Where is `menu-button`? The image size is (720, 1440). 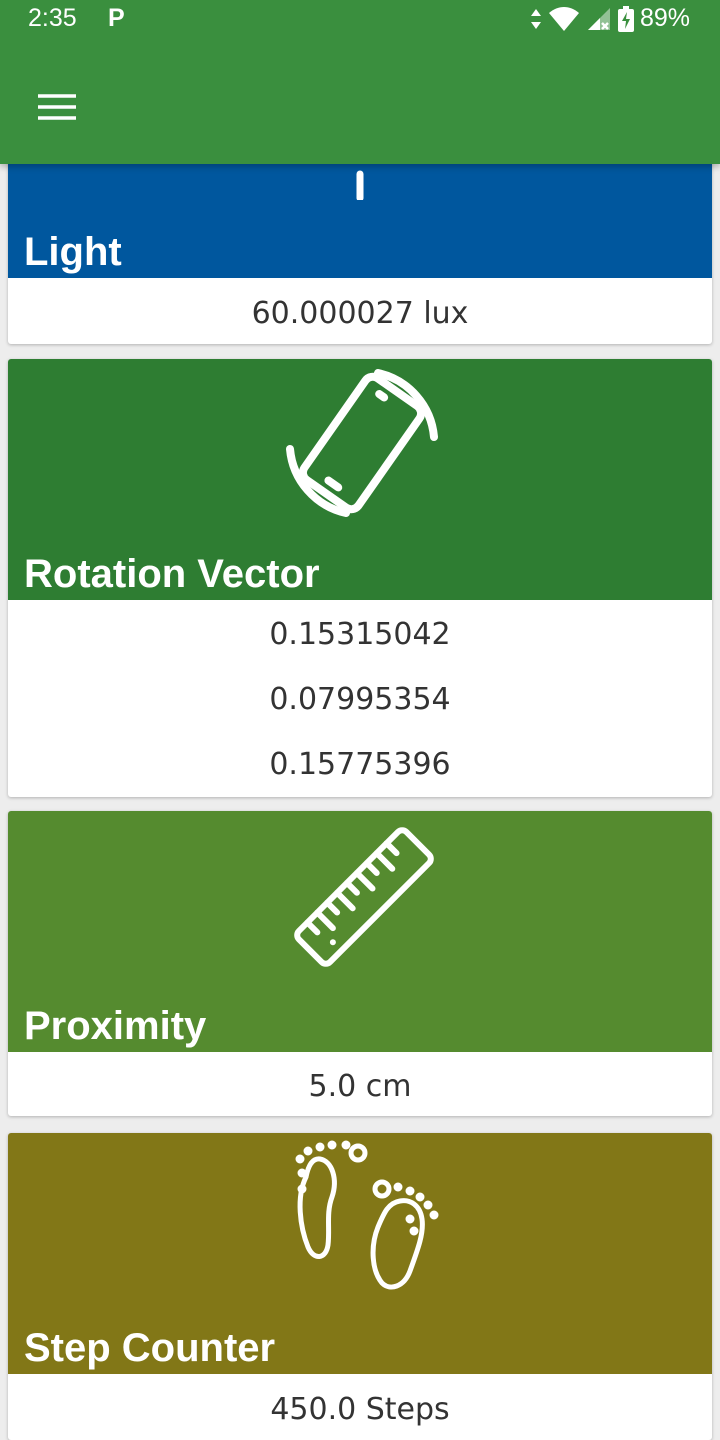 menu-button is located at coordinates (56, 108).